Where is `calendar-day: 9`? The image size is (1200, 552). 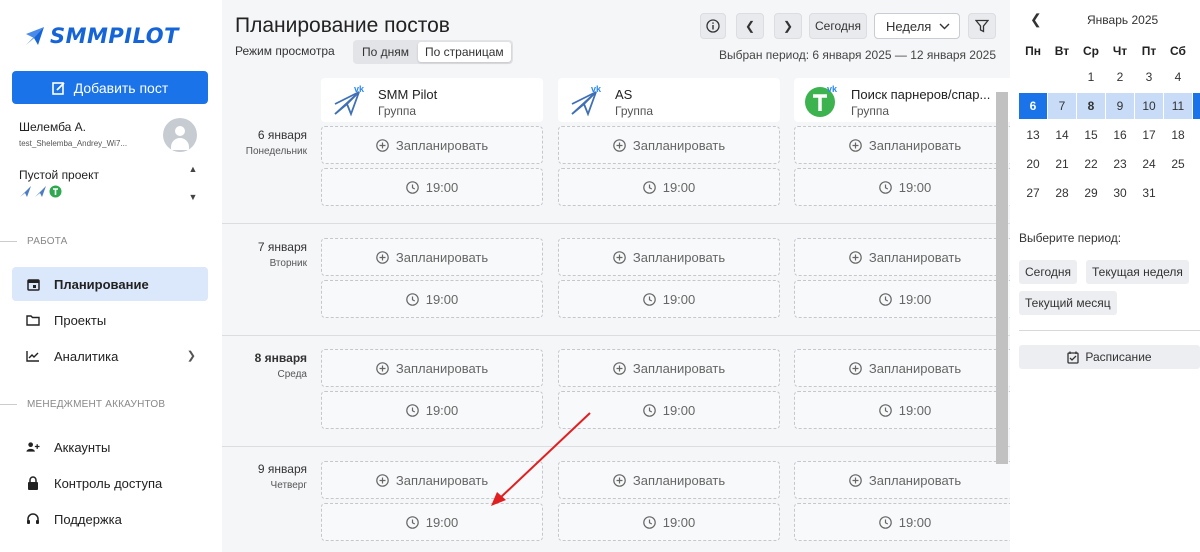 calendar-day: 9 is located at coordinates (1120, 106).